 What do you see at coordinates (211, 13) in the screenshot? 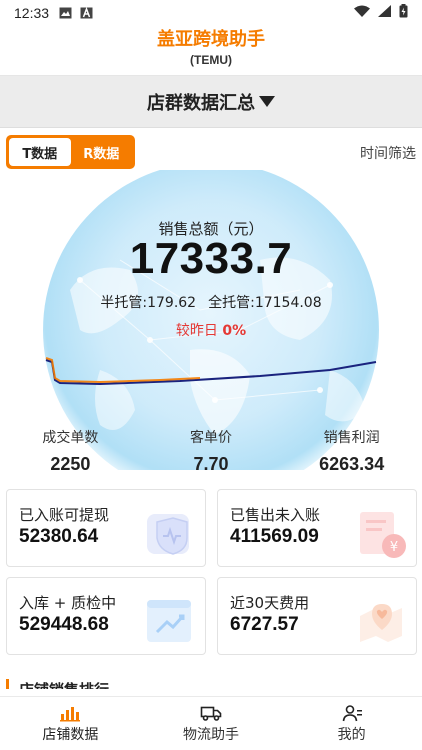
I see `status-bar: 12:33` at bounding box center [211, 13].